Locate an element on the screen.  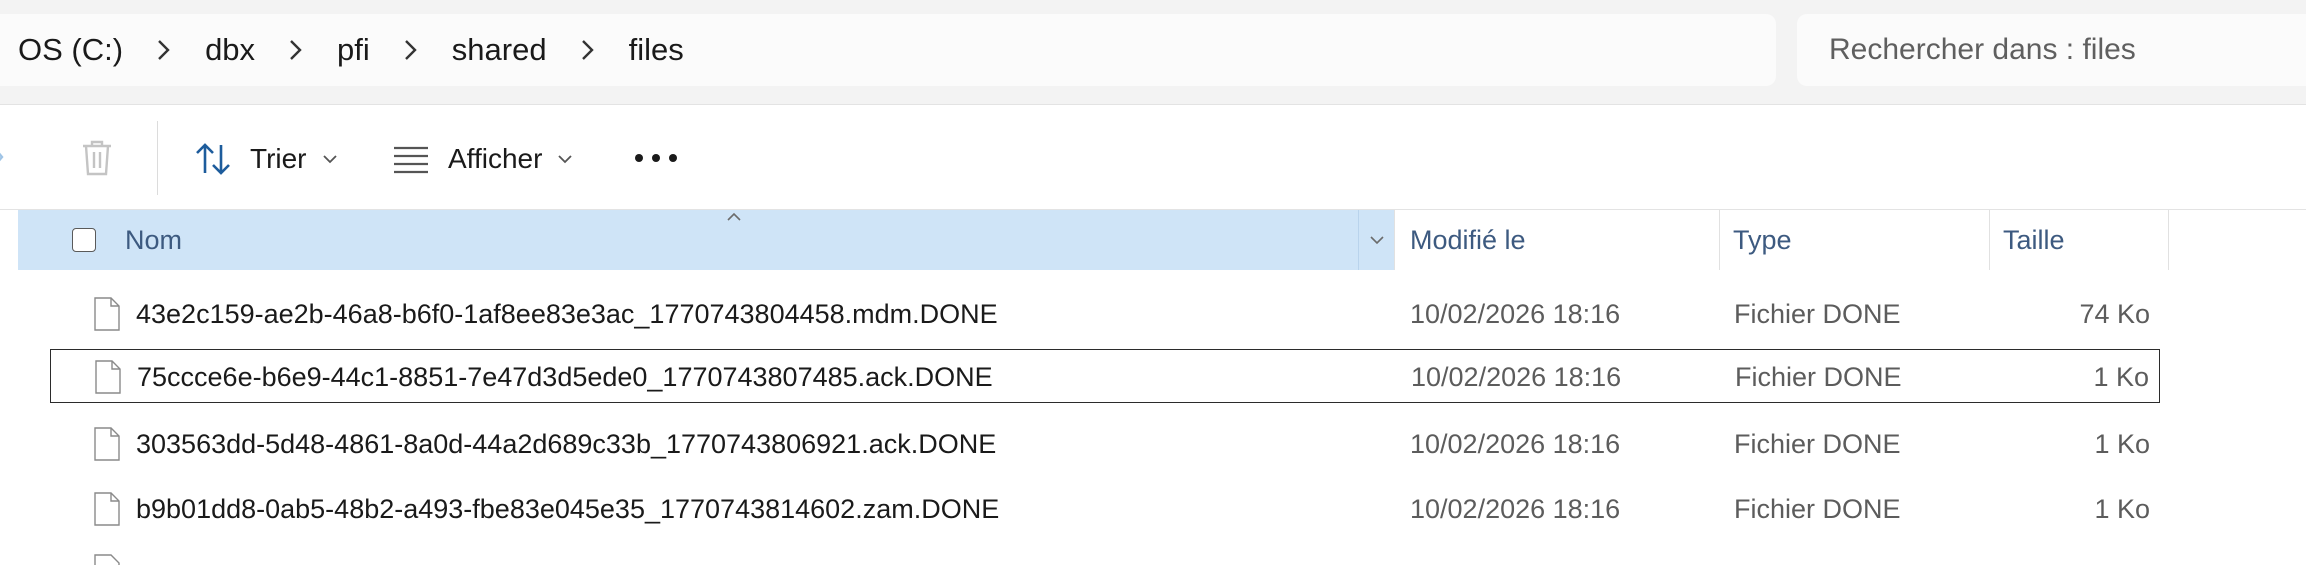
column-header-size: Taille is located at coordinates (2034, 240).